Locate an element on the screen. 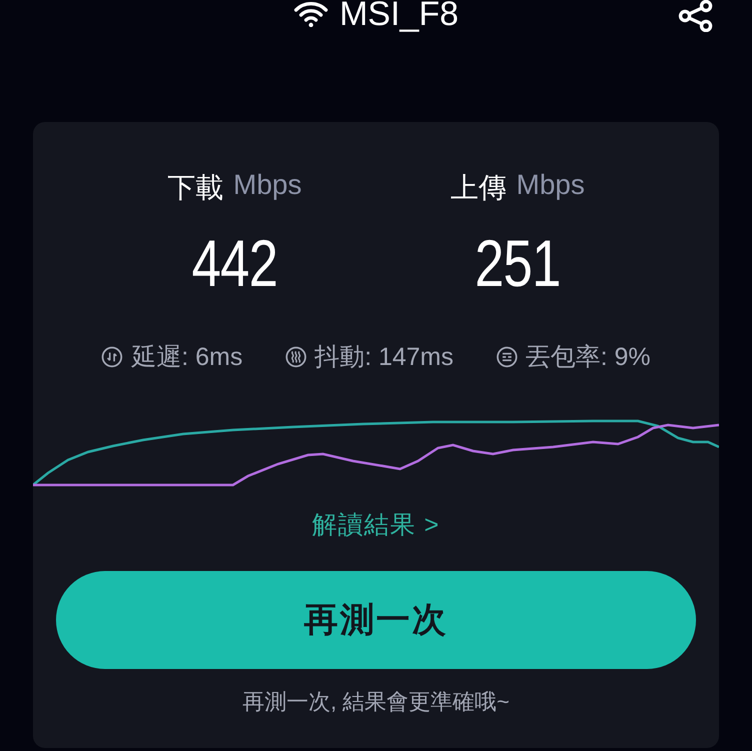 This screenshot has width=752, height=751. metric-label: 上傳 is located at coordinates (478, 188).